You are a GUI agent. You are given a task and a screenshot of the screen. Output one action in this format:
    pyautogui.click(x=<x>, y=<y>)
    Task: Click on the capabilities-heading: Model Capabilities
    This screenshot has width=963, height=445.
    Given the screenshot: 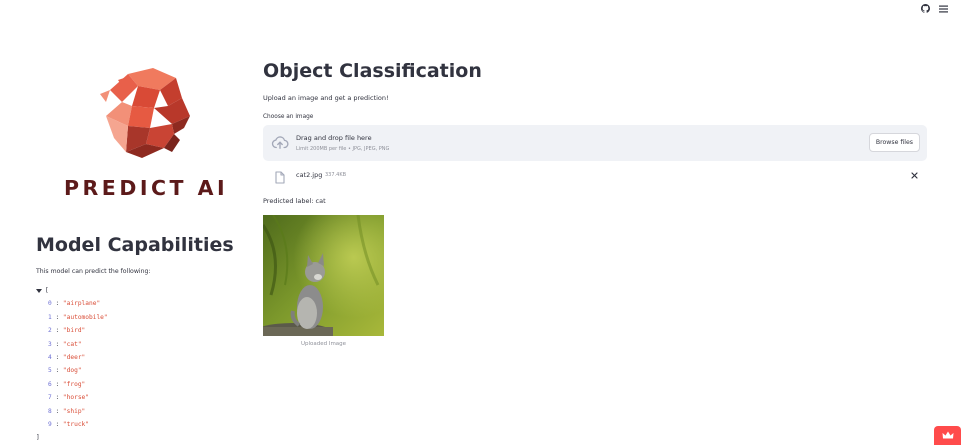 What is the action you would take?
    pyautogui.click(x=135, y=245)
    